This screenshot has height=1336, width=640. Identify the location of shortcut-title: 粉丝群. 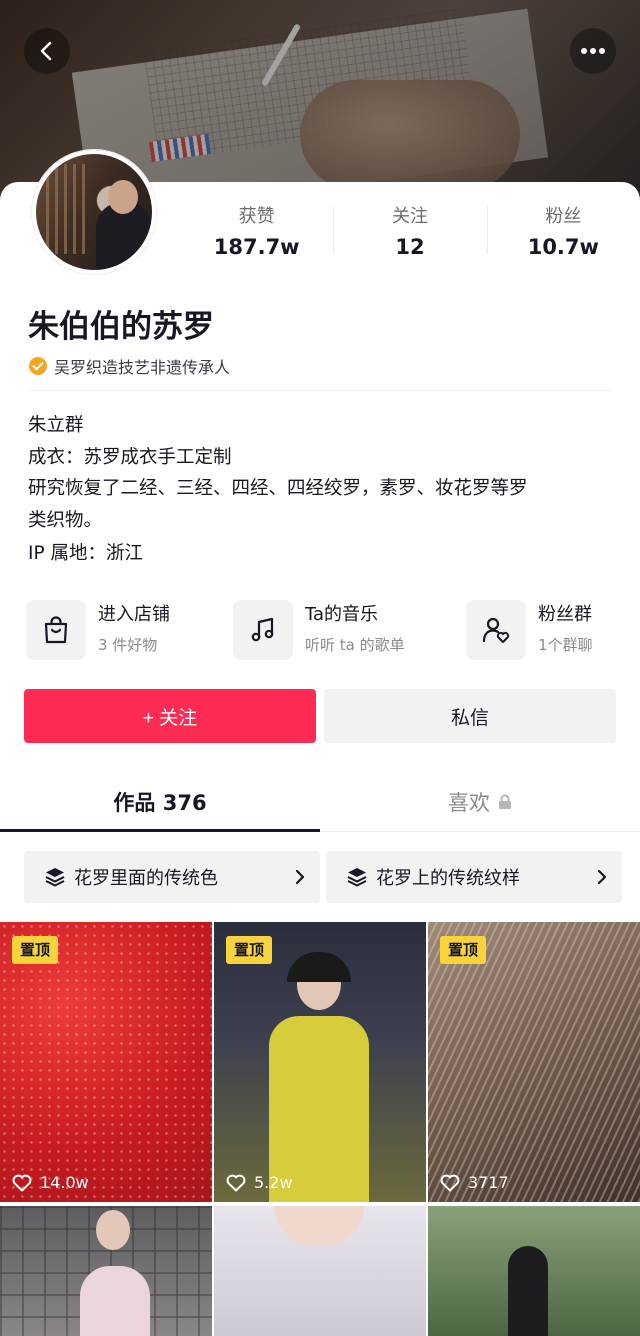
(565, 614).